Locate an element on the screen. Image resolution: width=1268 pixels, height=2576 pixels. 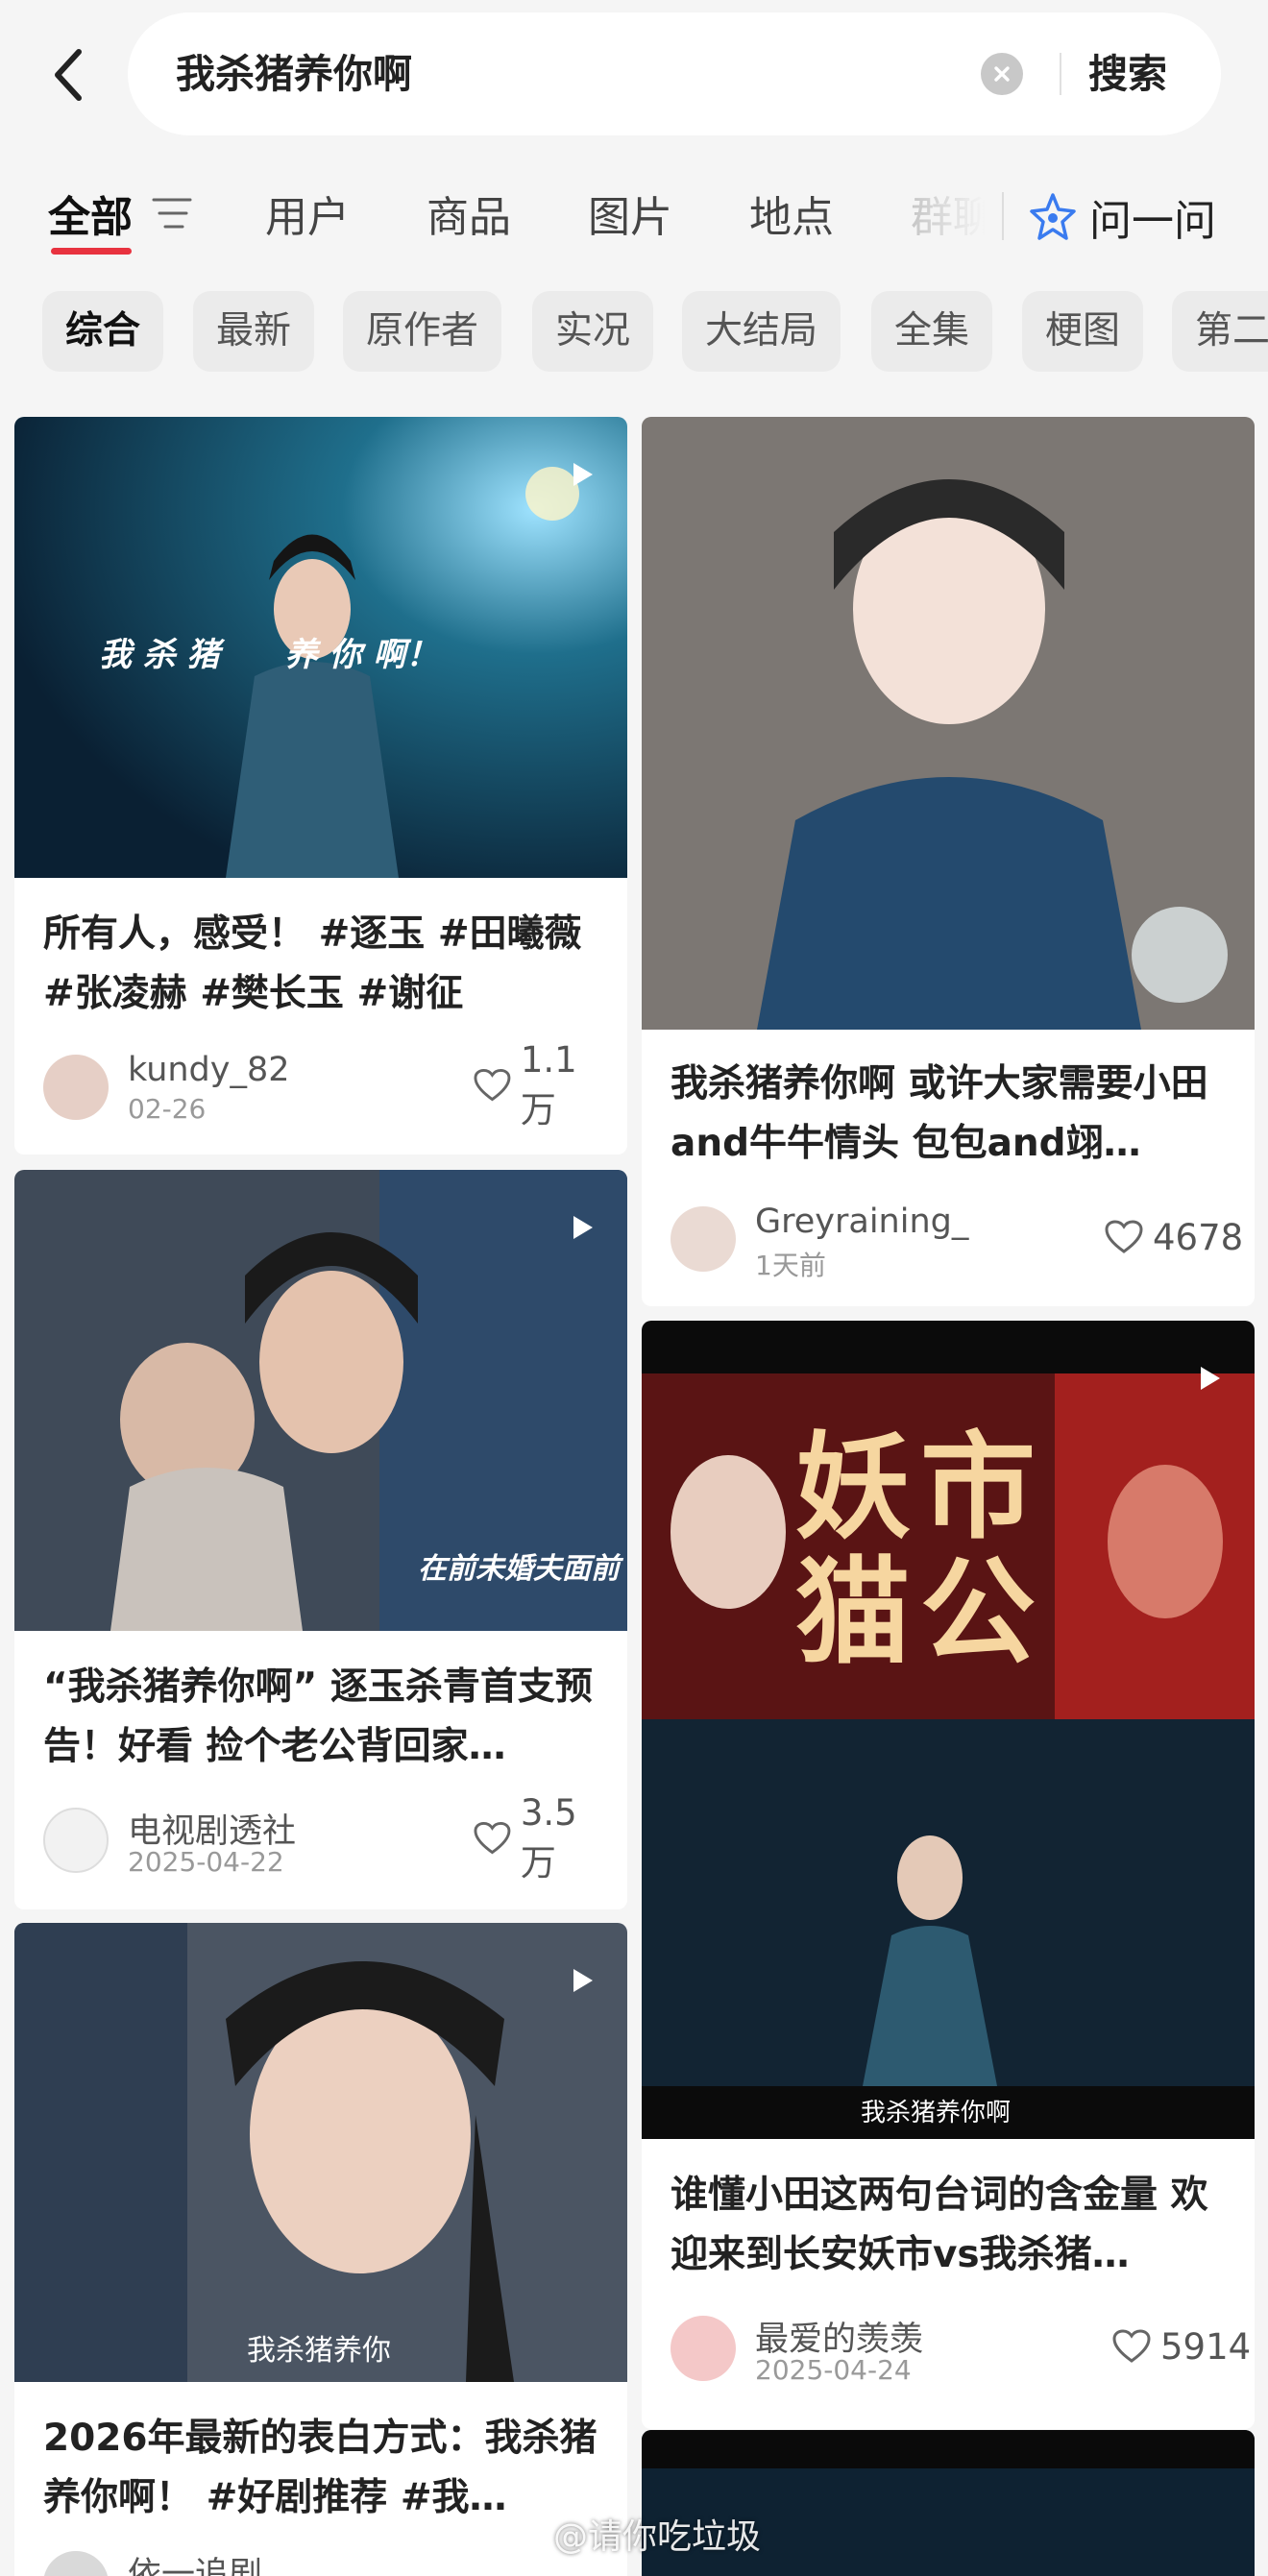
post-date: 2025-04-24 is located at coordinates (833, 2370).